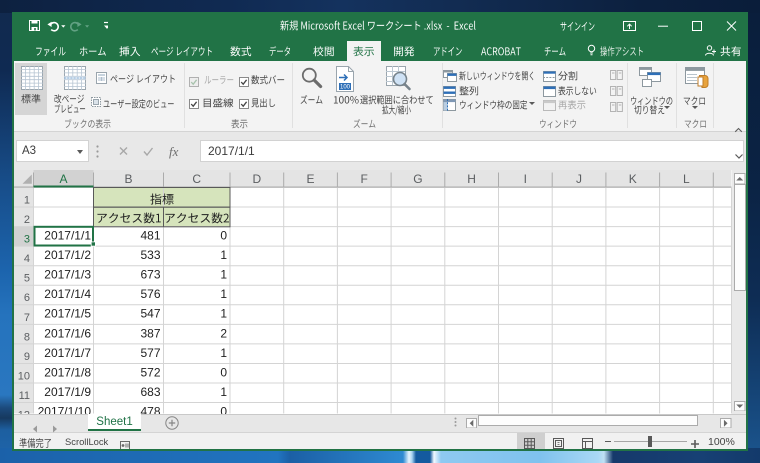 This screenshot has height=463, width=760. I want to click on svg-text: 5, so click(27, 279).